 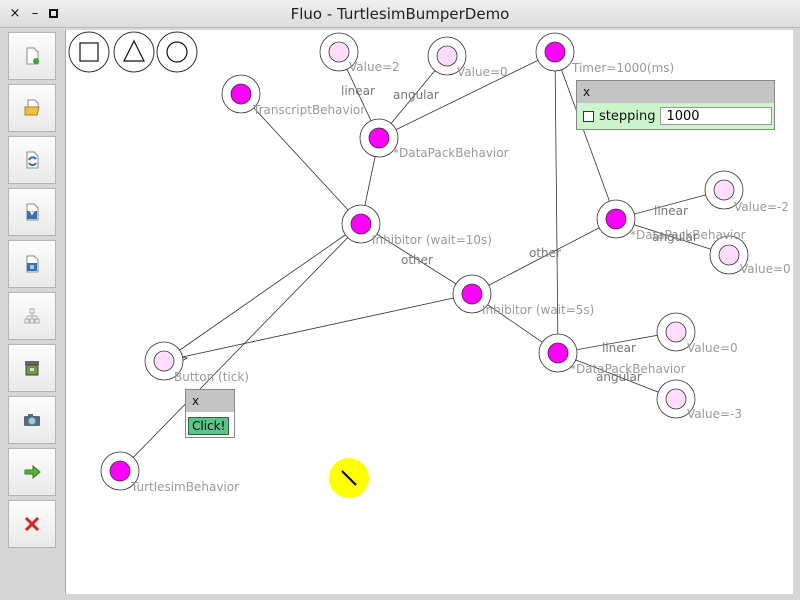 I want to click on timer-panel-close: x, so click(x=586, y=92).